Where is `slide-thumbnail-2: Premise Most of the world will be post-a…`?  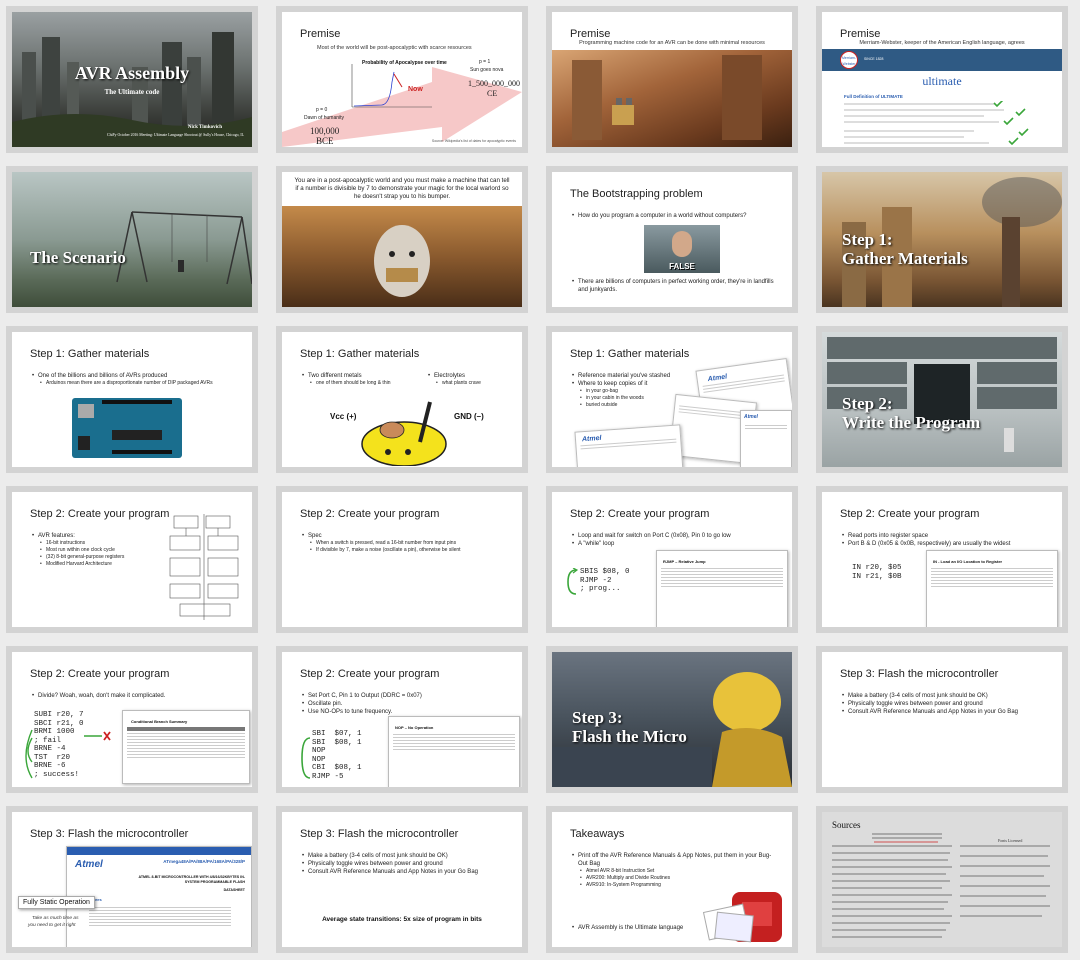 slide-thumbnail-2: Premise Most of the world will be post-a… is located at coordinates (402, 79).